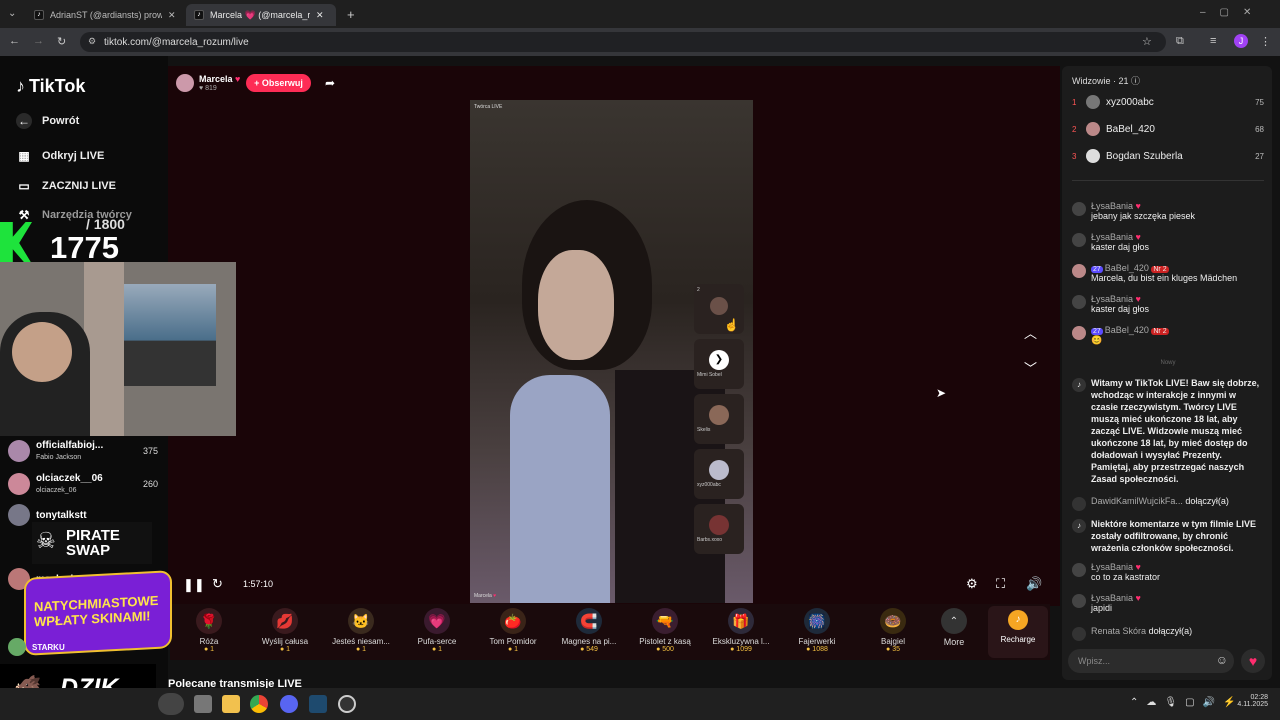  I want to click on pause-icon: ❚❚, so click(194, 585).